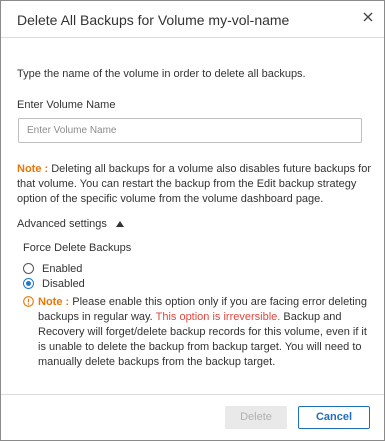 This screenshot has width=385, height=441. Describe the element at coordinates (368, 17) in the screenshot. I see `close-icon` at that location.